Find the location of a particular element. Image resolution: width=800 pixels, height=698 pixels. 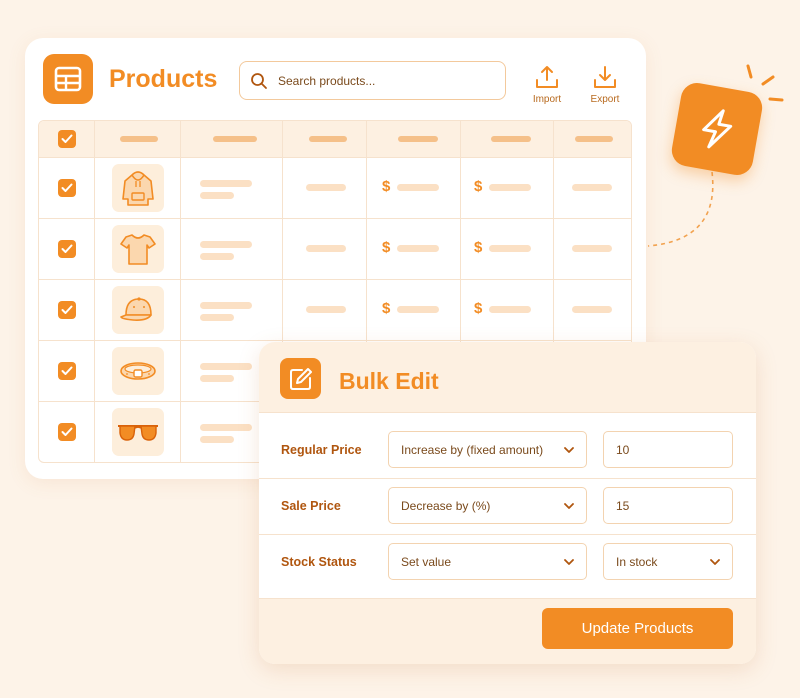

edit-icon is located at coordinates (300, 378).